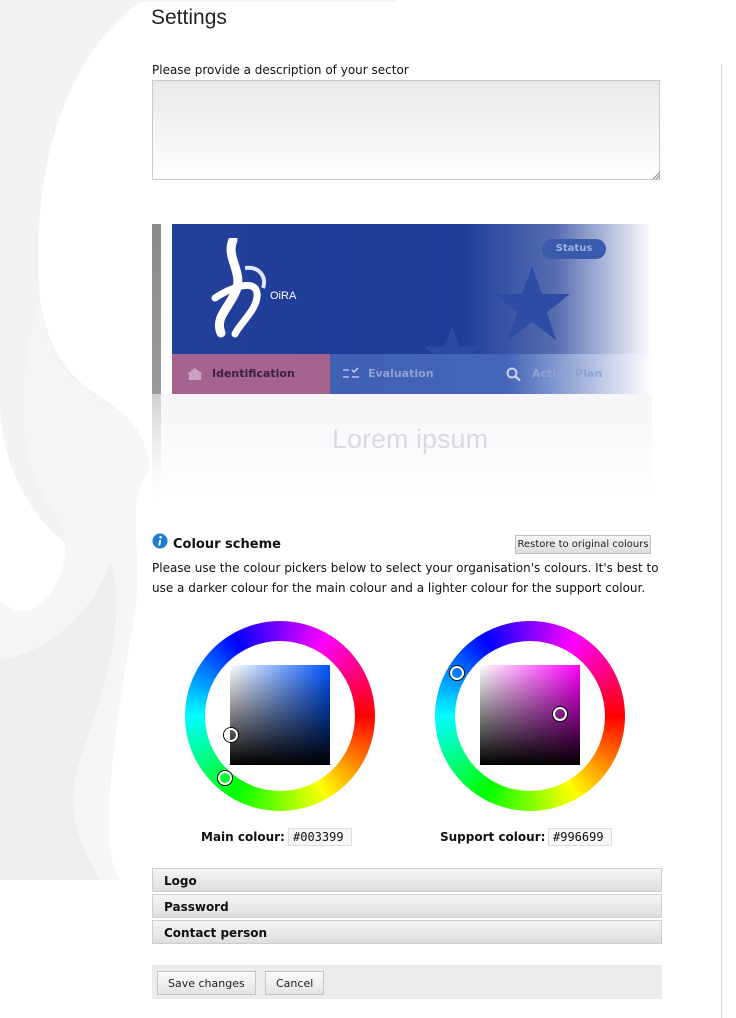 The image size is (736, 1018). I want to click on section-password: Password, so click(407, 906).